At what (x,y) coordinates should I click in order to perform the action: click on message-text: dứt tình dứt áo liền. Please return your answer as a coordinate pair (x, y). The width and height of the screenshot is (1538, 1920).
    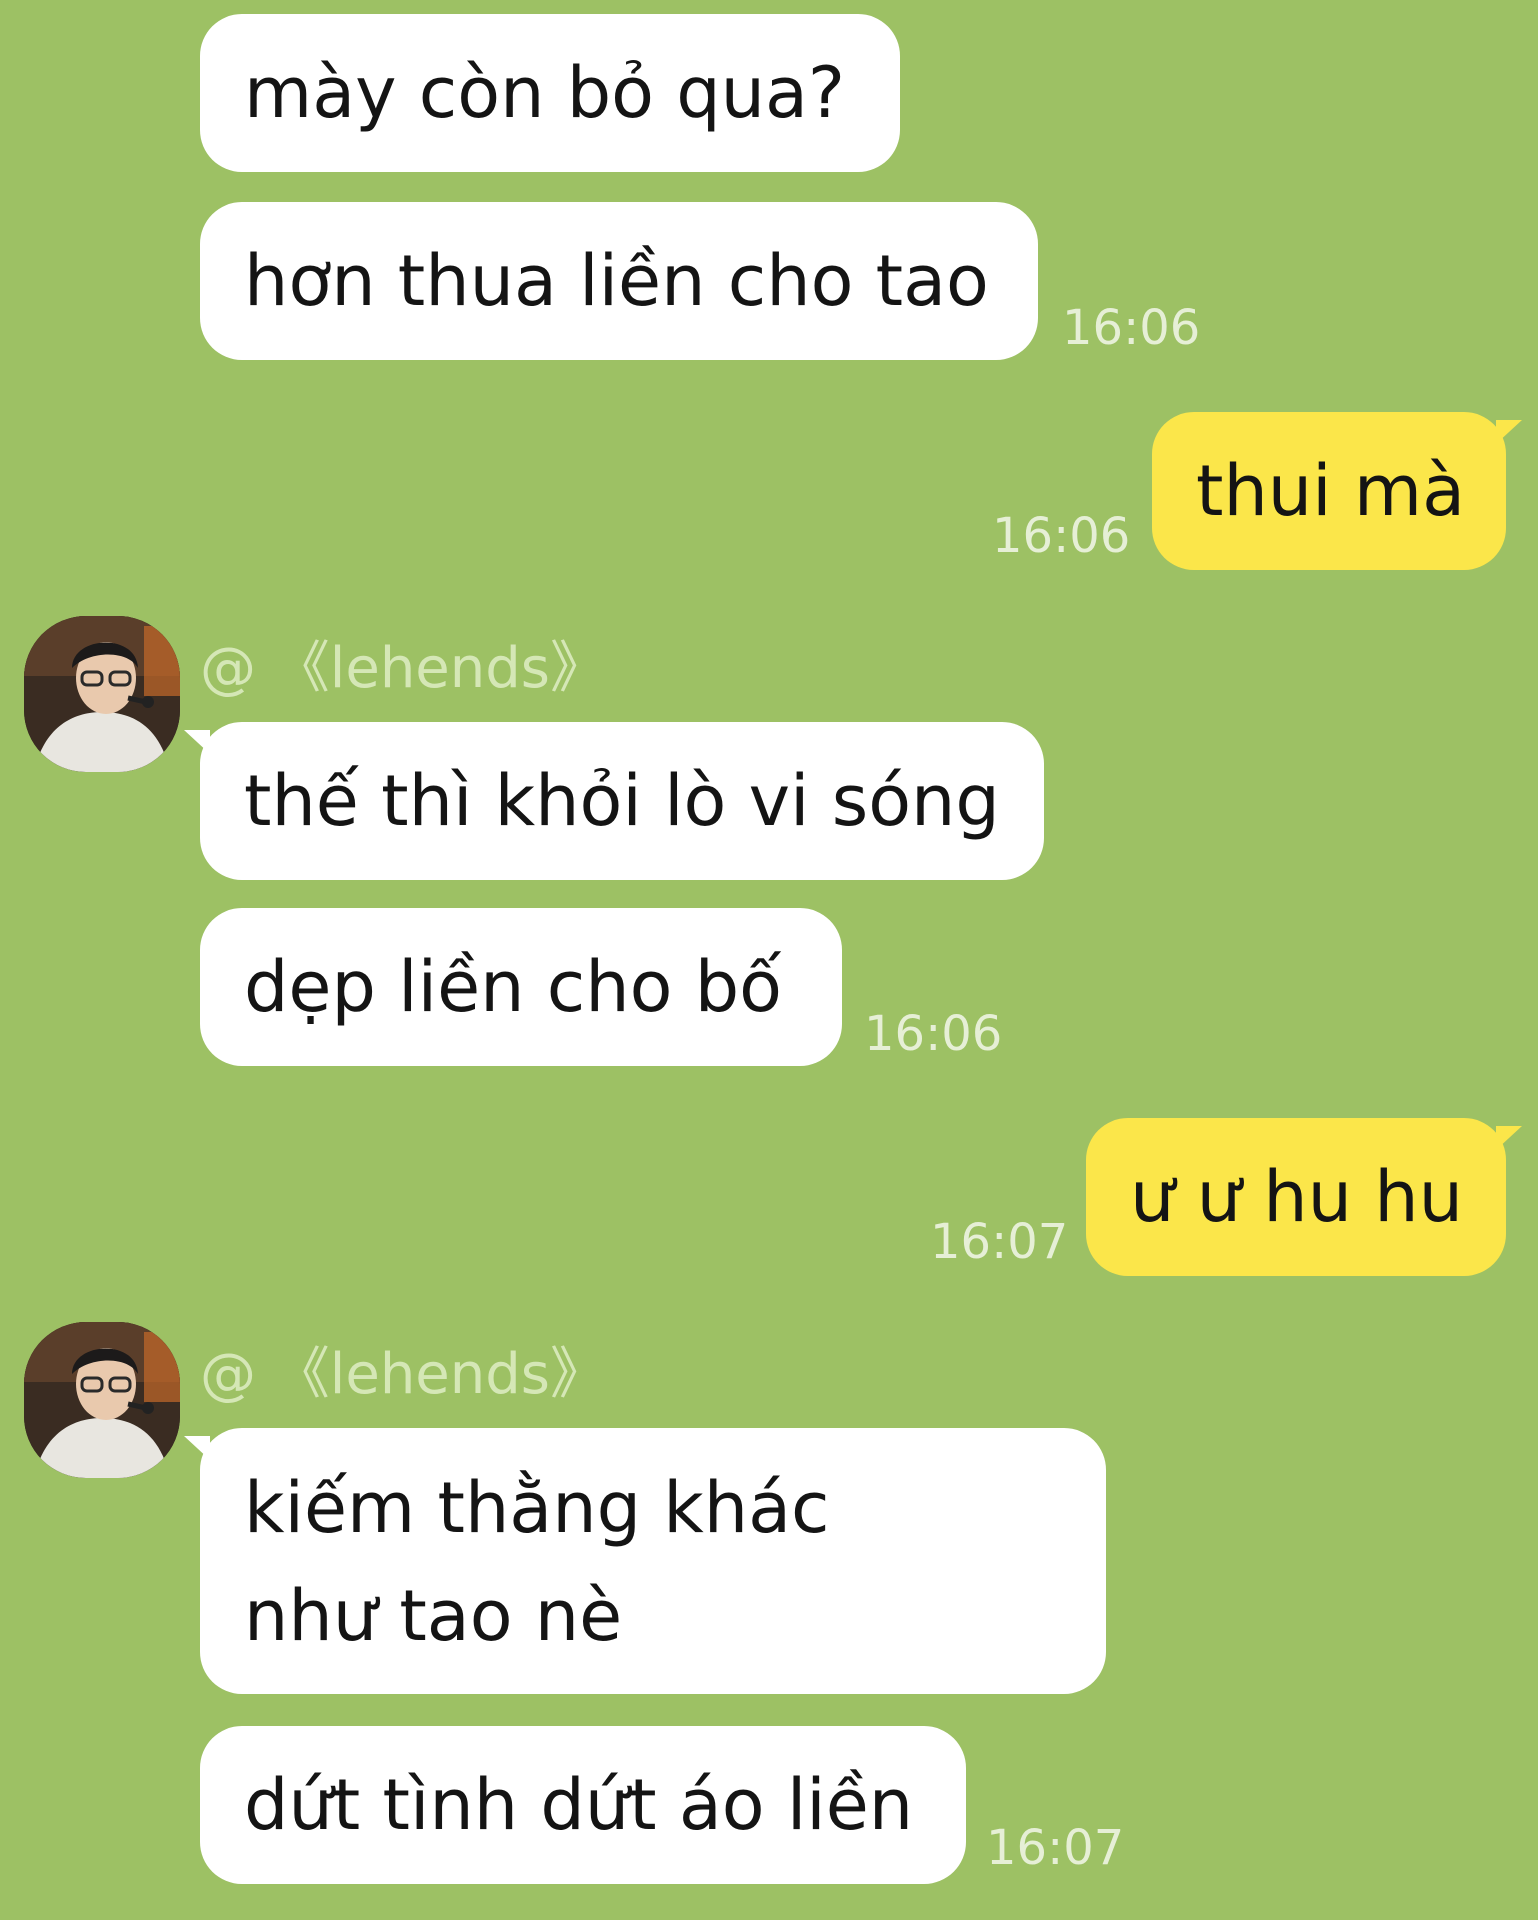
    Looking at the image, I should click on (579, 1805).